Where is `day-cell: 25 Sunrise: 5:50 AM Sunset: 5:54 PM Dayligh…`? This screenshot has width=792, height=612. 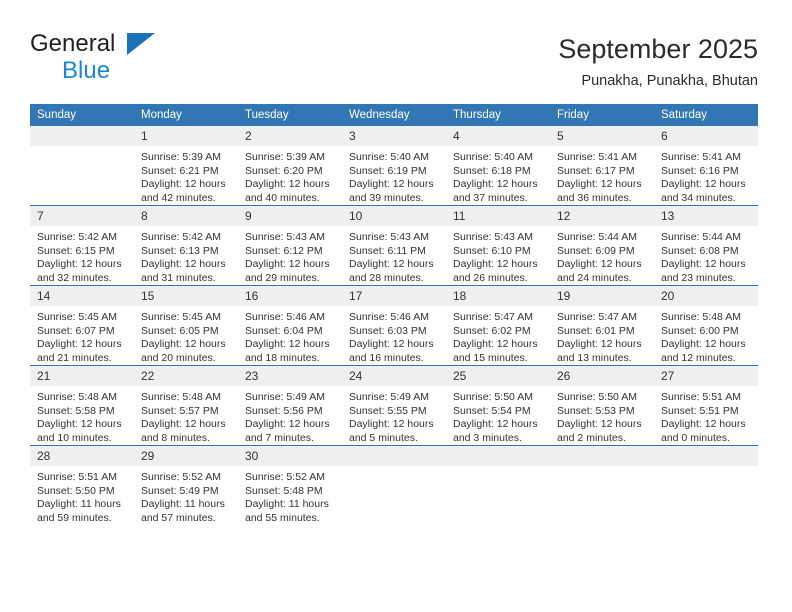 day-cell: 25 Sunrise: 5:50 AM Sunset: 5:54 PM Dayligh… is located at coordinates (498, 405).